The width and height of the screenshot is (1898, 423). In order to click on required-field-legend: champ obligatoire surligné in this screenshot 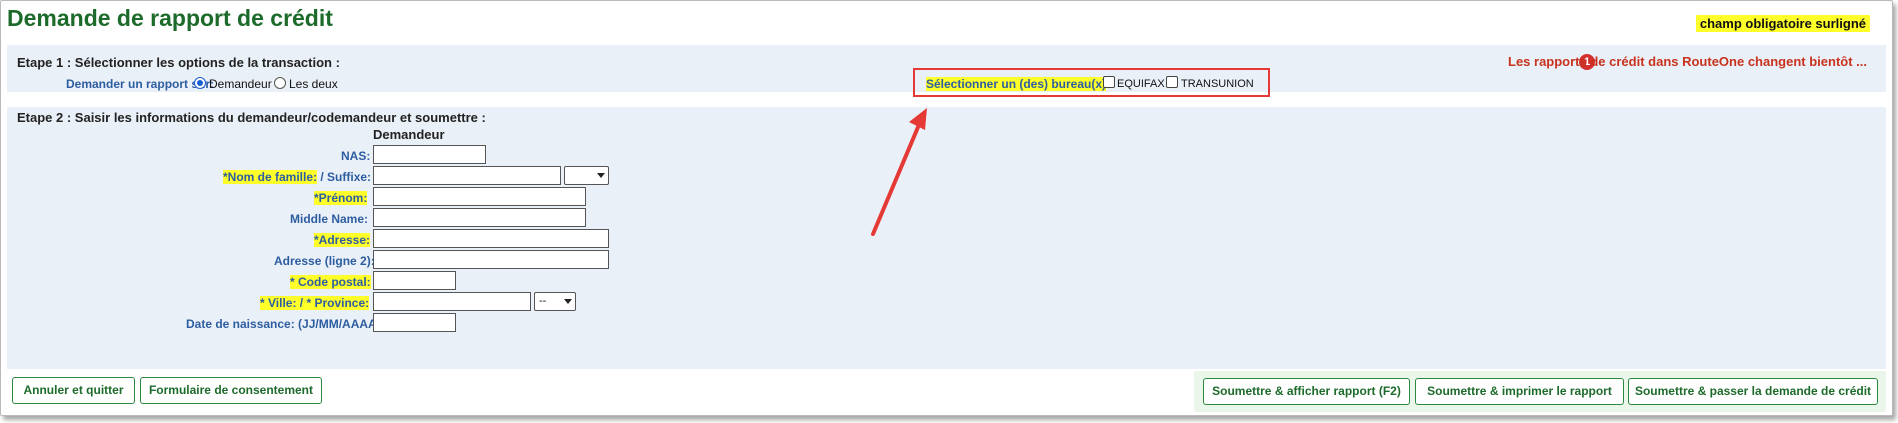, I will do `click(1782, 23)`.